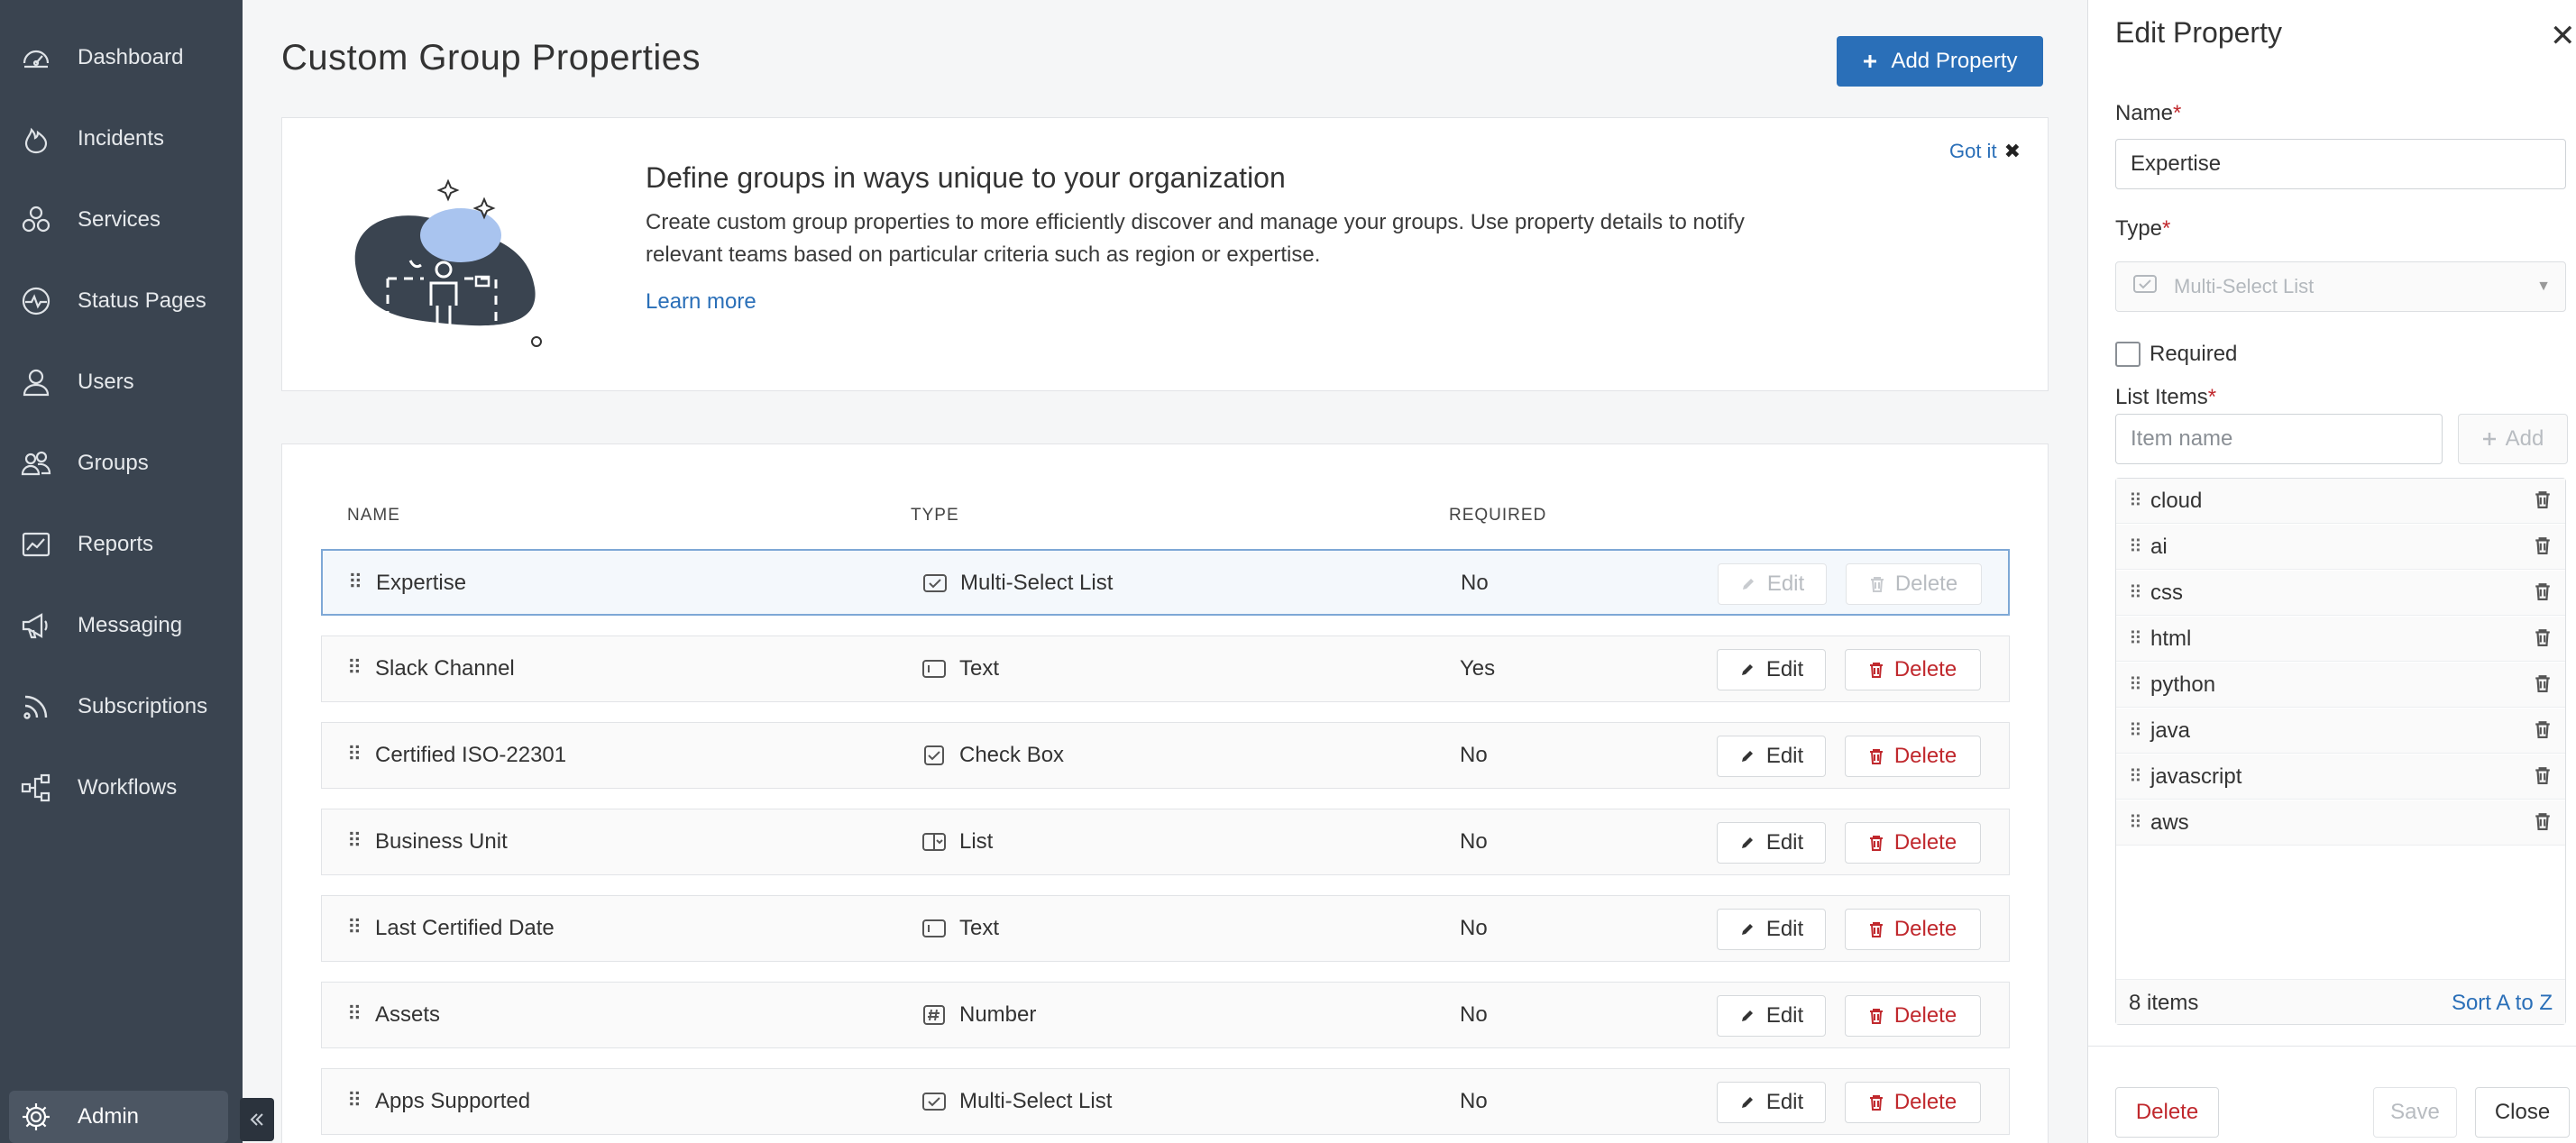  What do you see at coordinates (36, 139) in the screenshot?
I see `flame-icon` at bounding box center [36, 139].